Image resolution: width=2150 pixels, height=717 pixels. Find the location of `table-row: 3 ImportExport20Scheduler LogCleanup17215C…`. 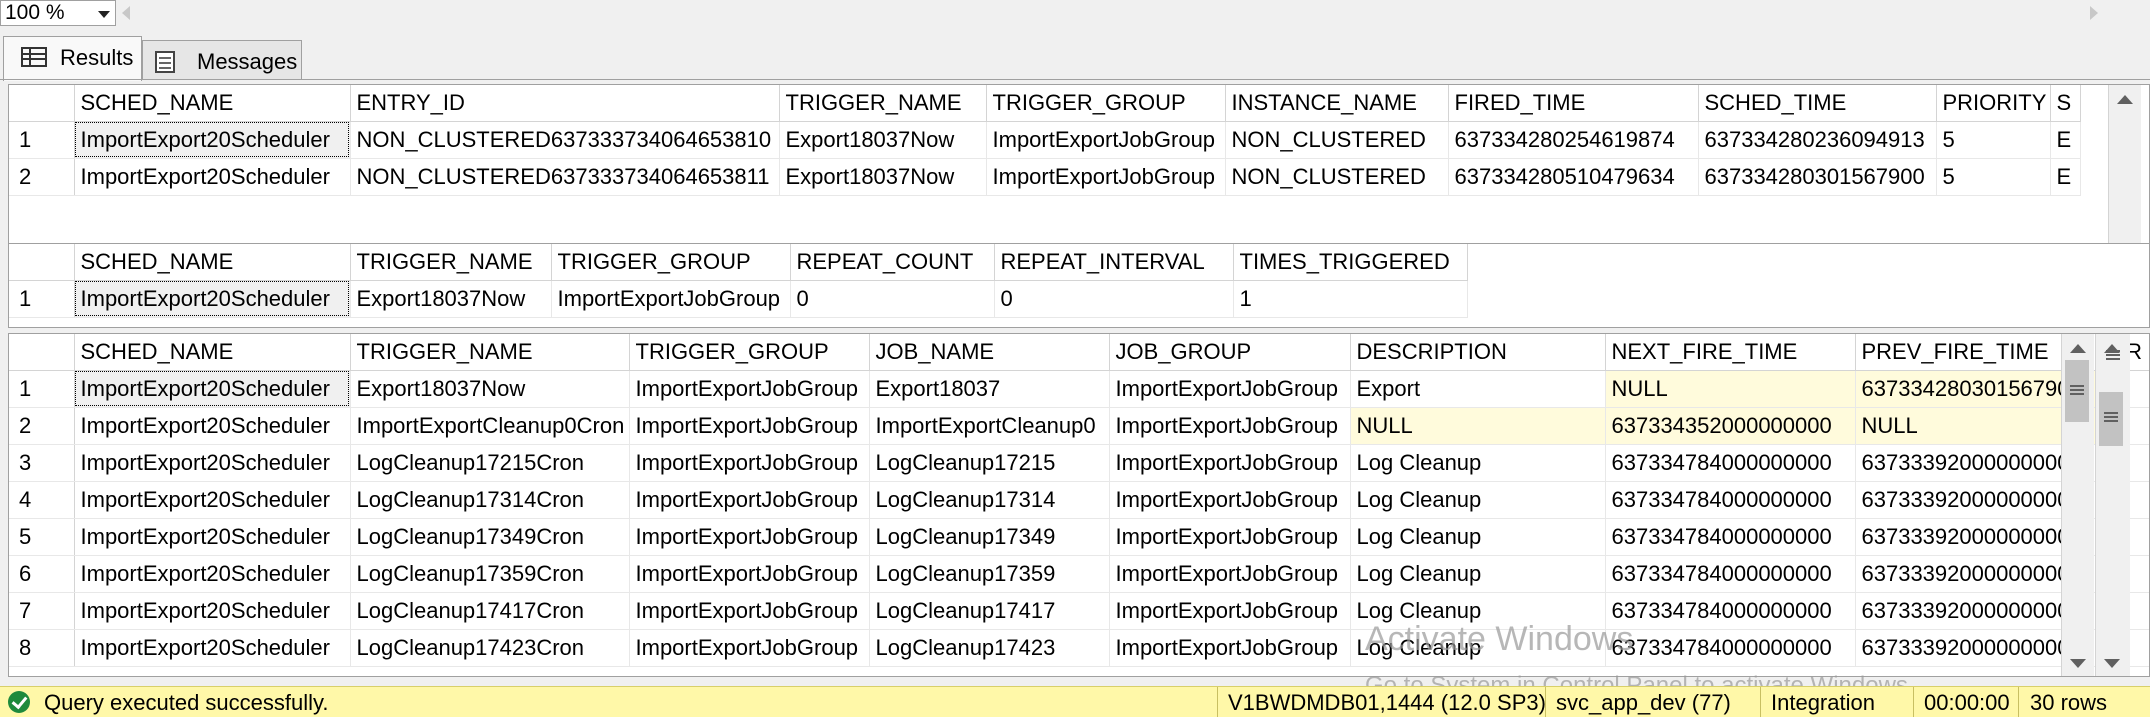

table-row: 3 ImportExport20Scheduler LogCleanup17215C… is located at coordinates (1079, 463).